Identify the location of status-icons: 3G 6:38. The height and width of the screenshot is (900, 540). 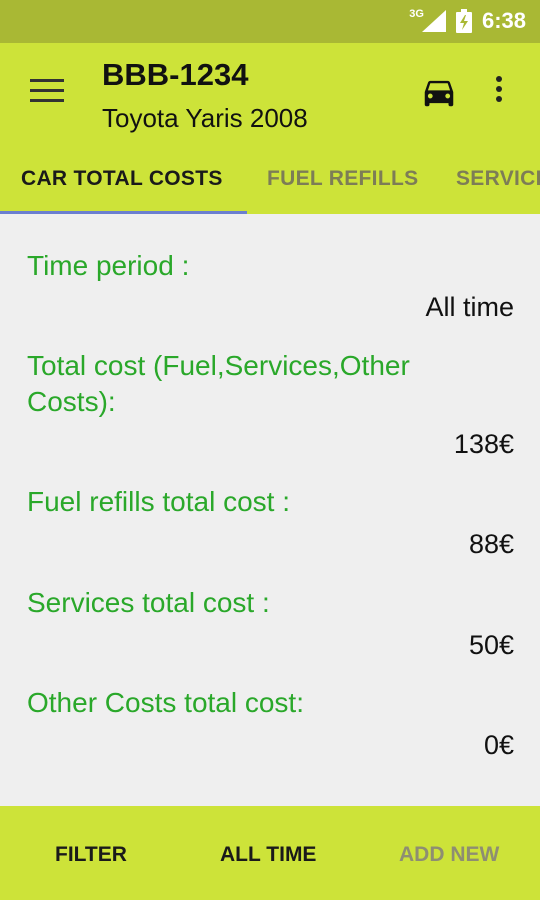
(467, 21).